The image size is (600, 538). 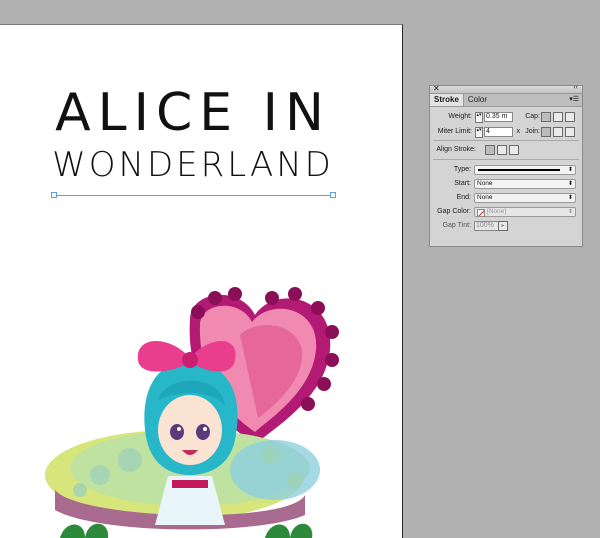 What do you see at coordinates (436, 88) in the screenshot?
I see `close-icon: ✕` at bounding box center [436, 88].